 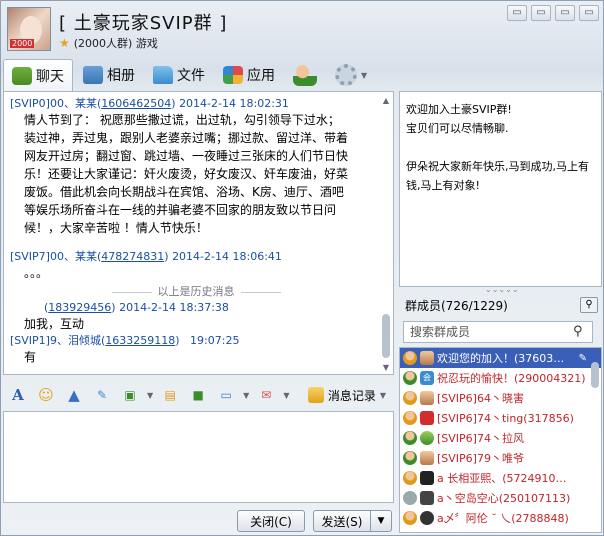 I want to click on tab-files-label: 文件, so click(x=191, y=76).